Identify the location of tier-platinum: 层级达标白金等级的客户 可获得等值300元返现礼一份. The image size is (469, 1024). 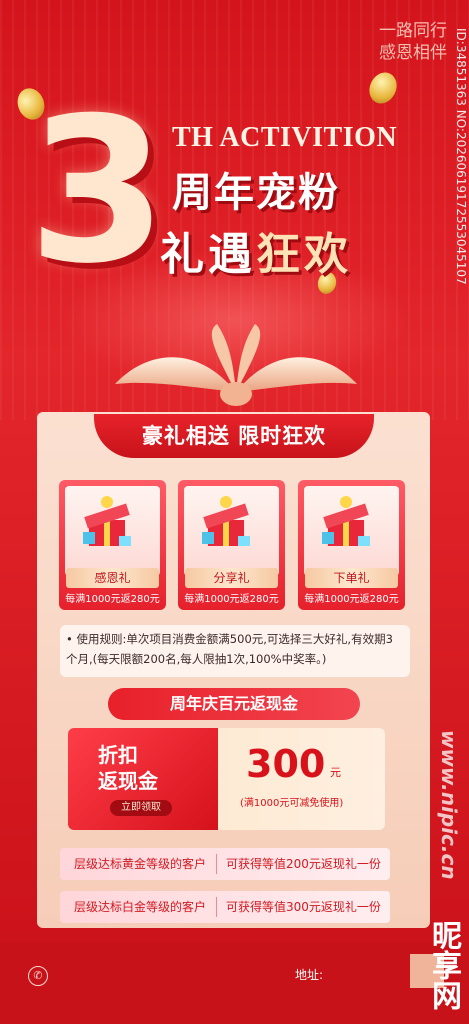
(225, 907).